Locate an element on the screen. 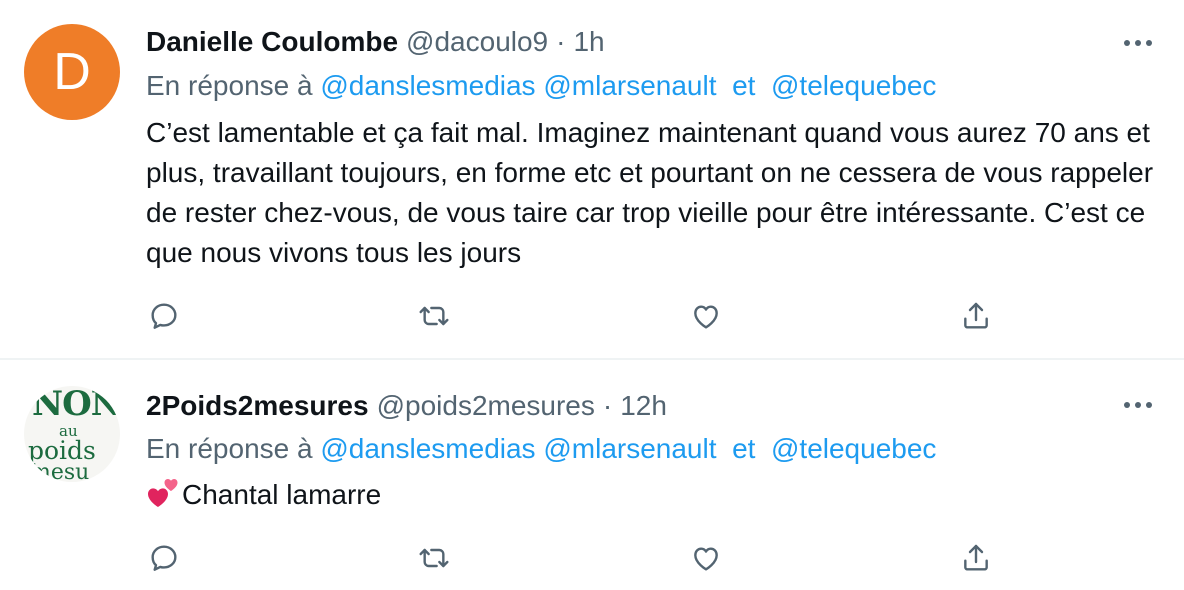 The image size is (1184, 590). author-name: 2Poids2mesures is located at coordinates (257, 406).